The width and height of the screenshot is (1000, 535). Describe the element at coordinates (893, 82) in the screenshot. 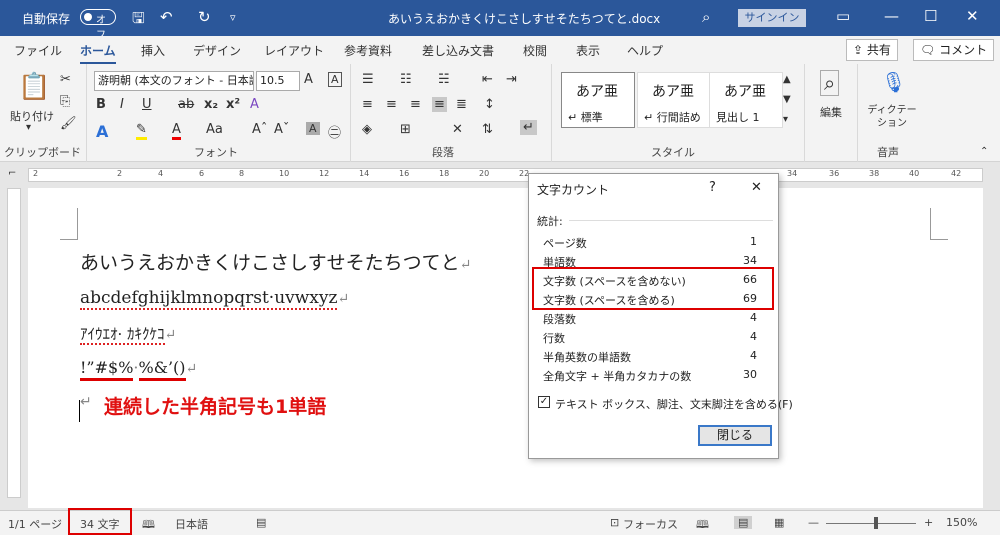

I see `microphone-icon: 🎙` at that location.